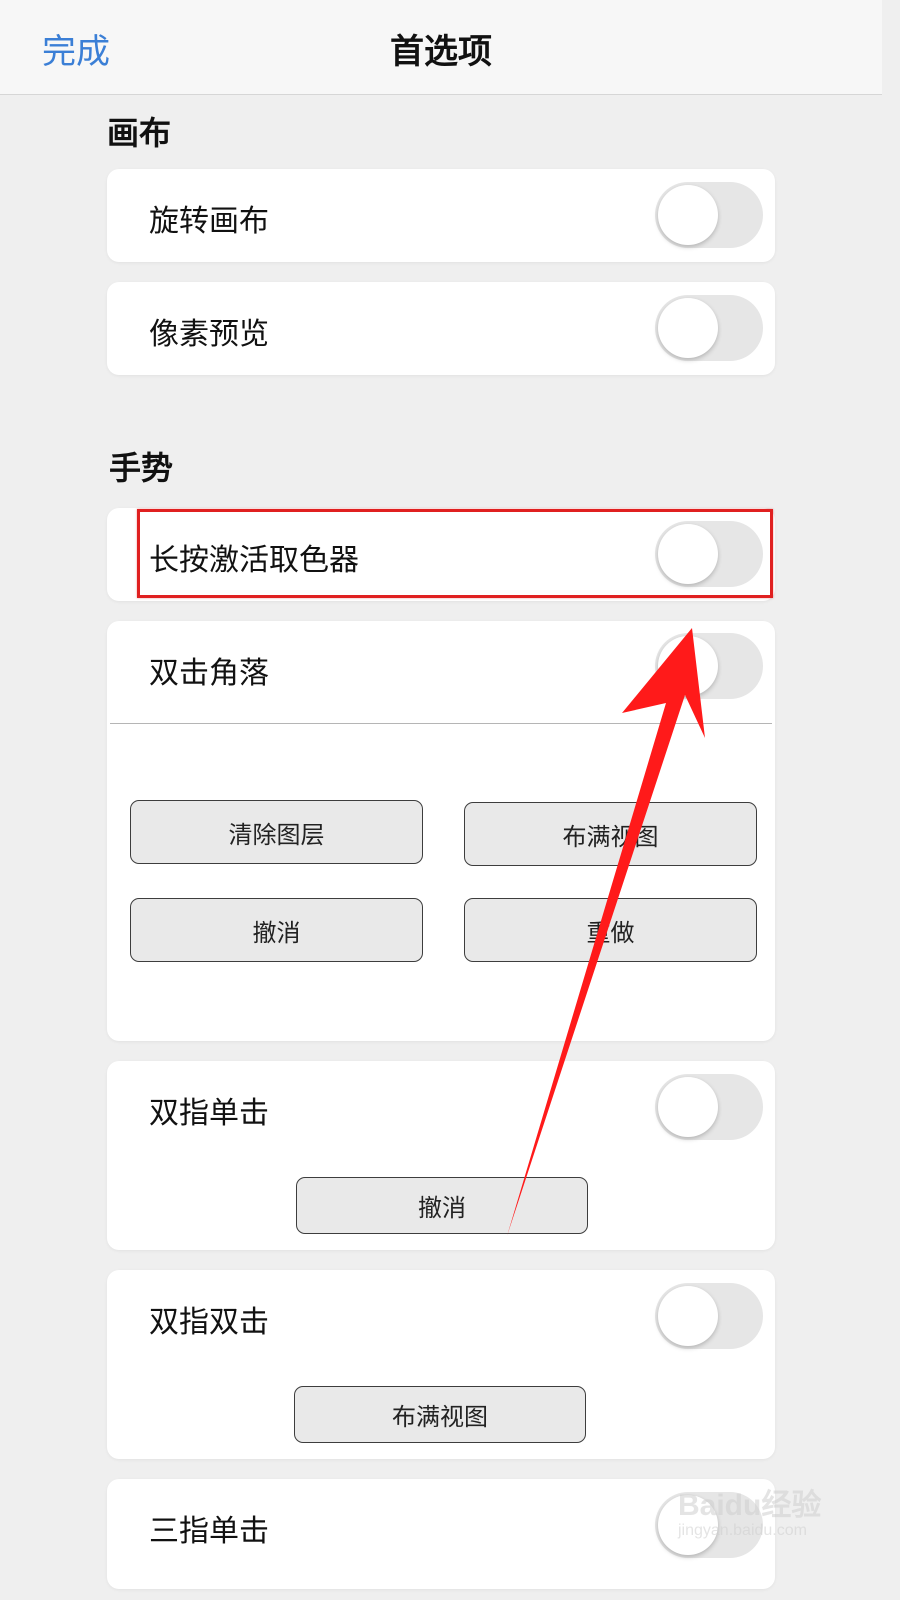  What do you see at coordinates (209, 1322) in the screenshot?
I see `setting-label: 双指双击` at bounding box center [209, 1322].